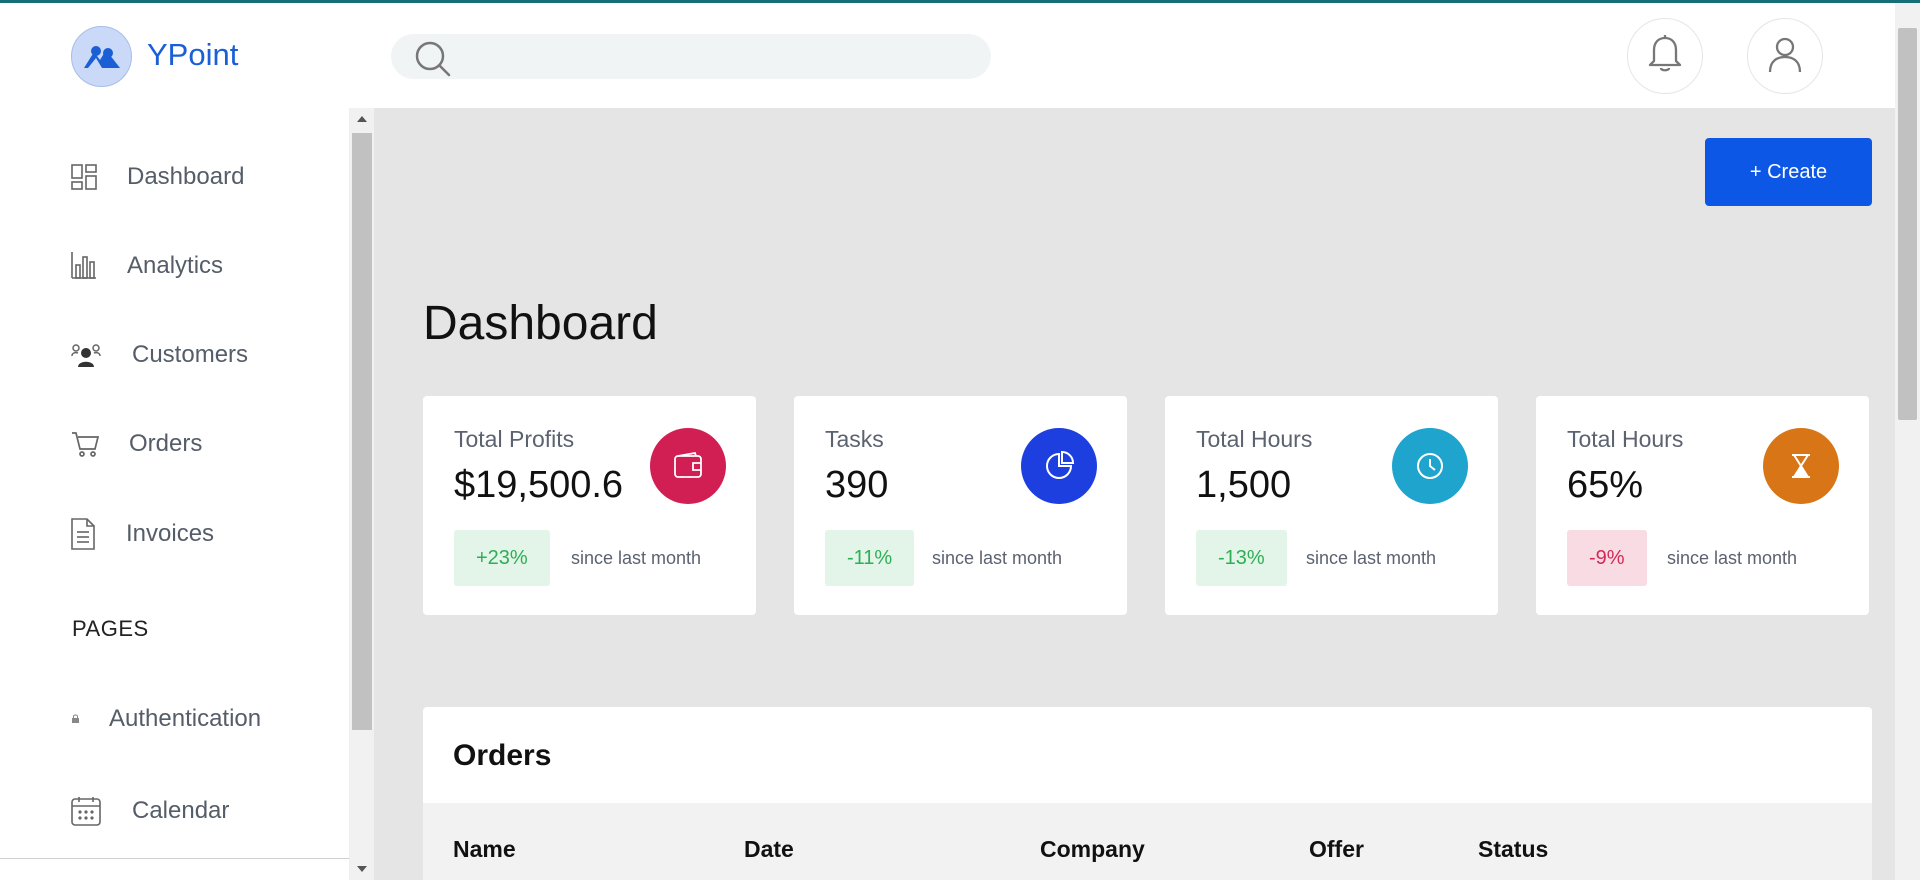 The image size is (1920, 880). What do you see at coordinates (75, 719) in the screenshot?
I see `lock-icon` at bounding box center [75, 719].